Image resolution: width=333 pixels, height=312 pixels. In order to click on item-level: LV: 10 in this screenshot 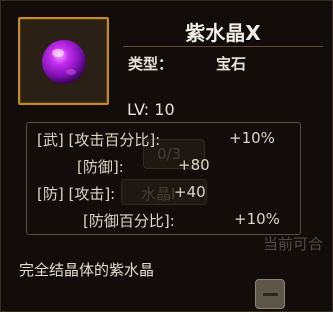, I will do `click(151, 109)`.